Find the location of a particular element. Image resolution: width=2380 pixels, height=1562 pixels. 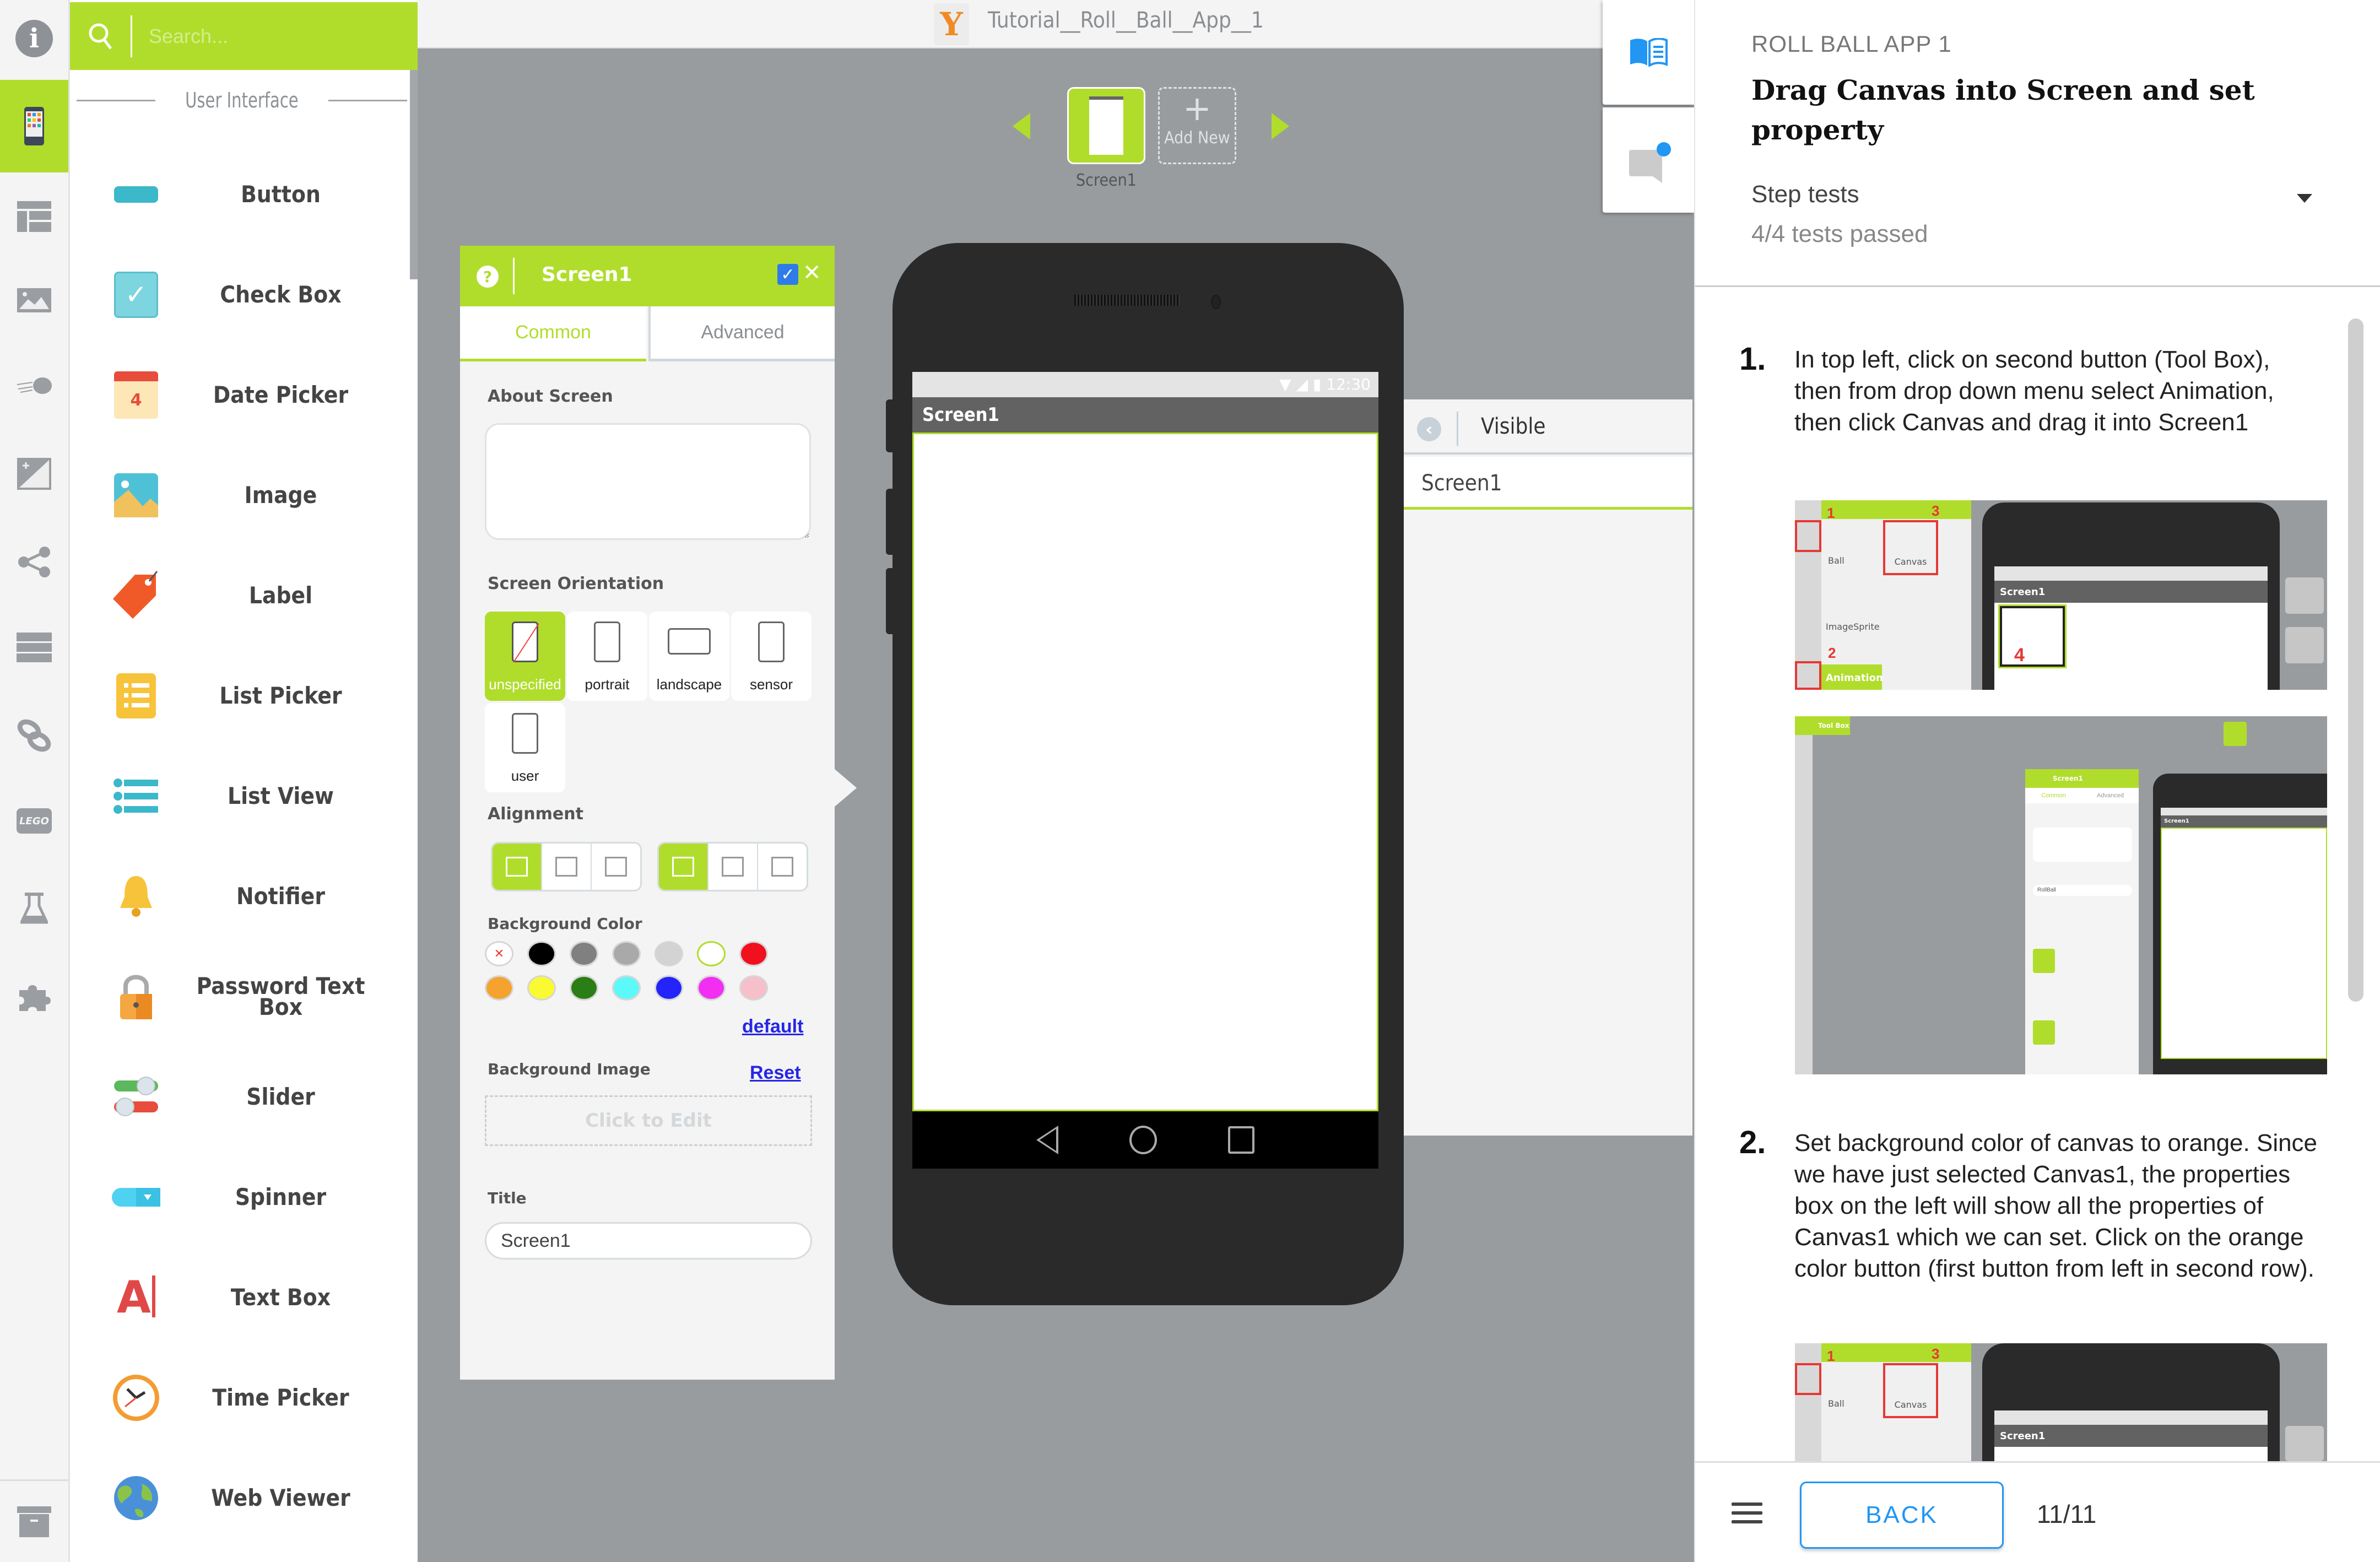

orientation-unspecified: unspecified is located at coordinates (525, 656).